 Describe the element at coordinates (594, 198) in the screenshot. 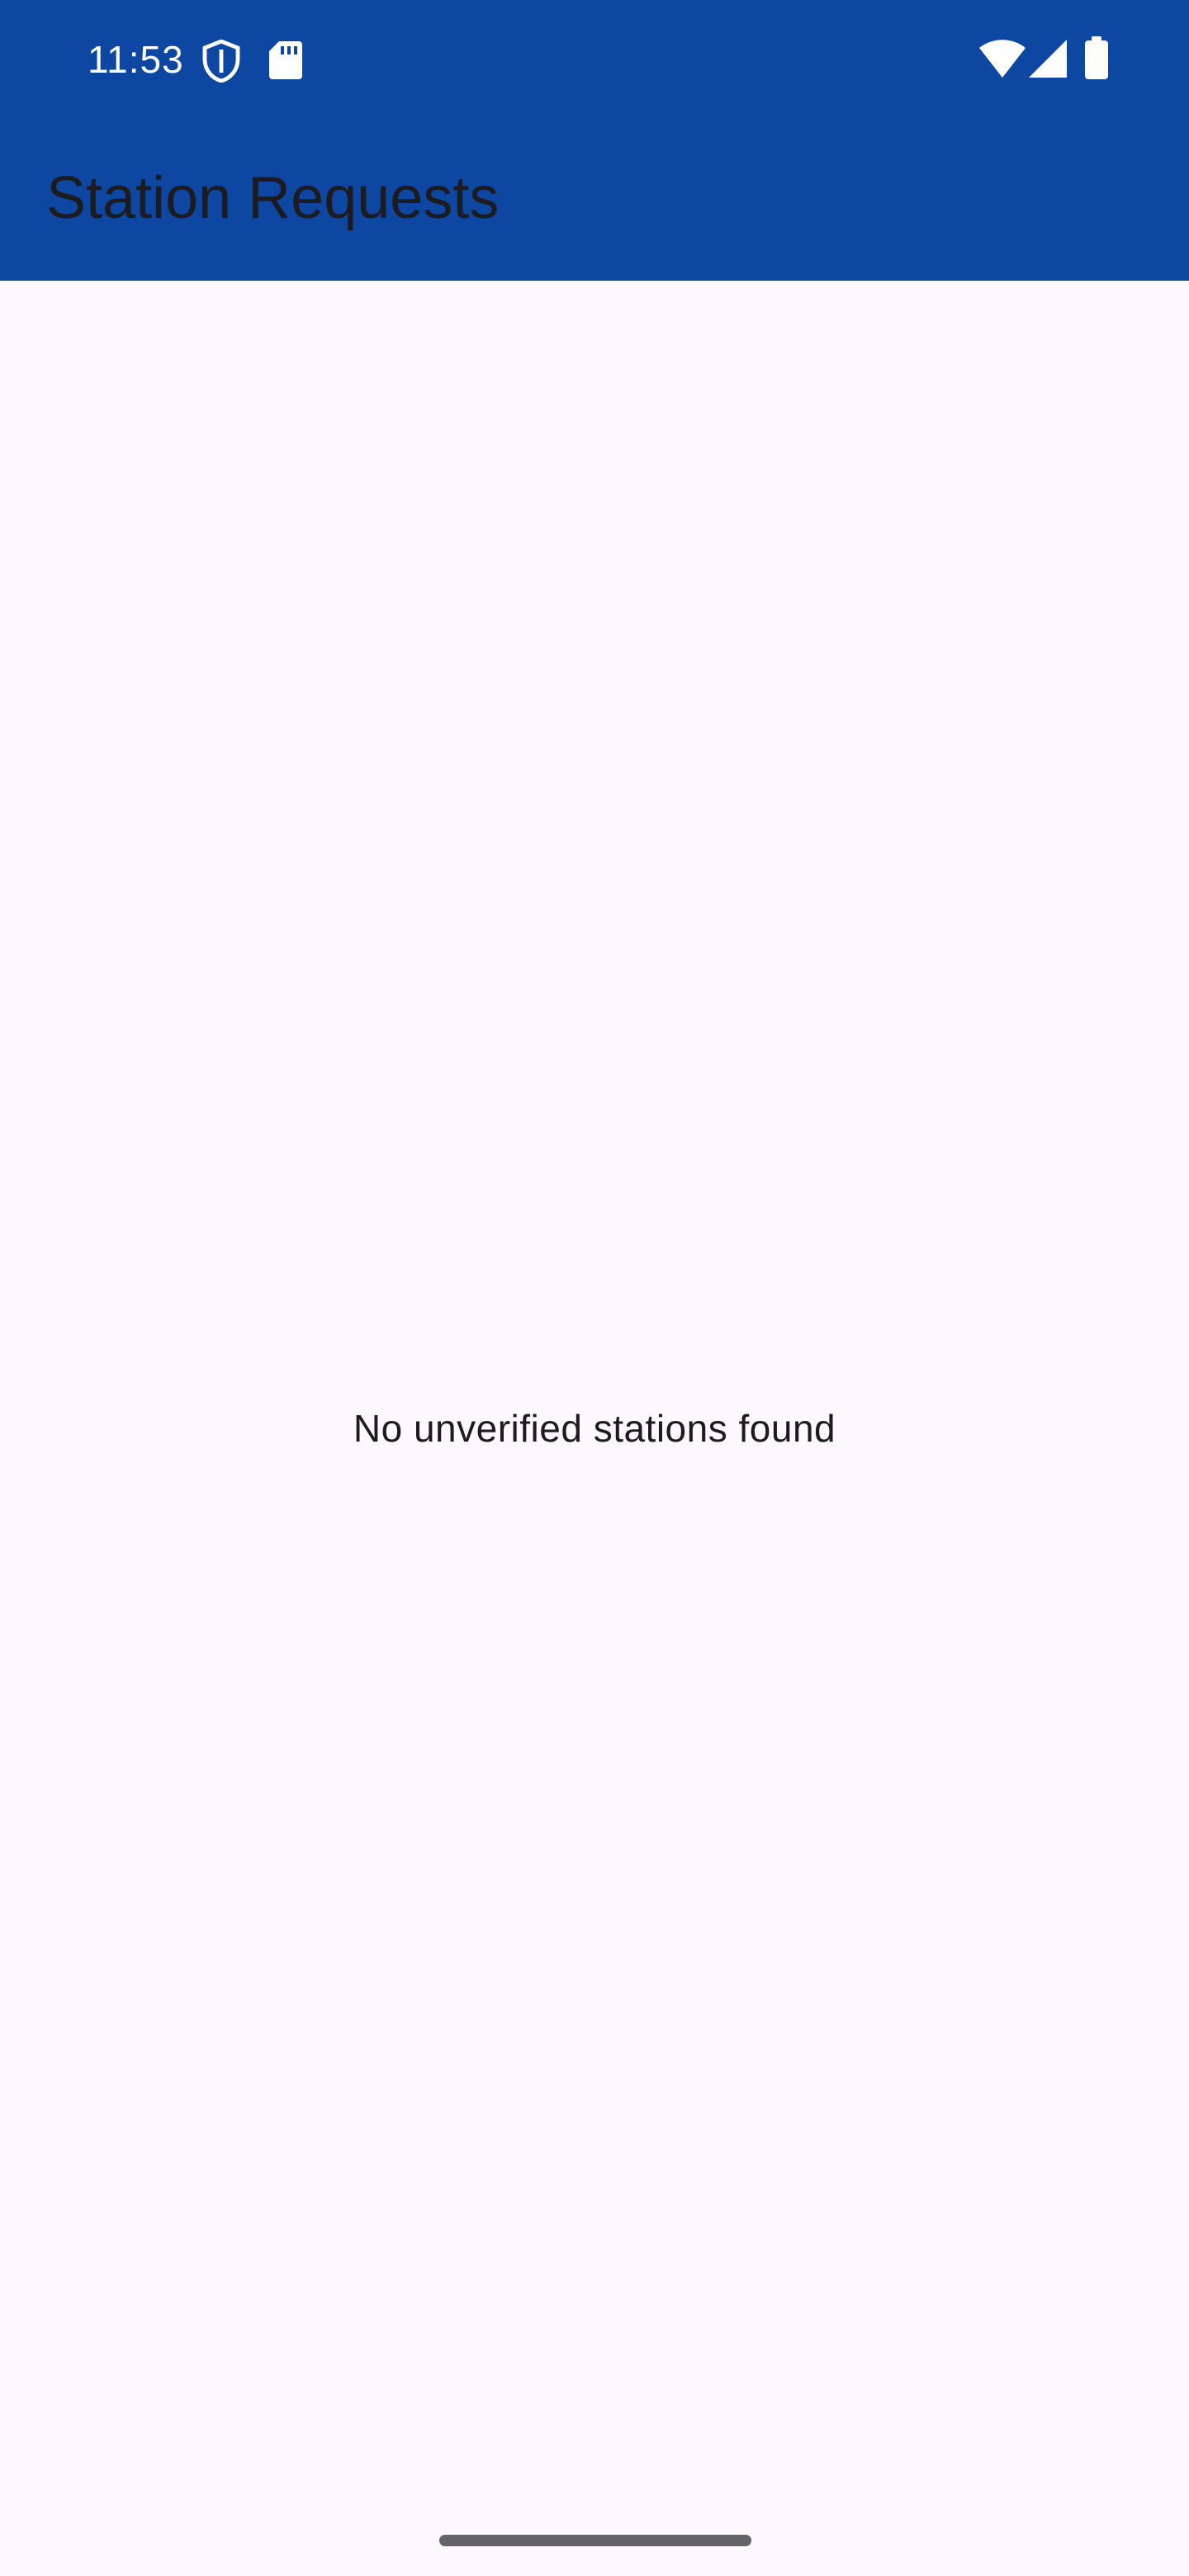

I see `app-bar: Station Requests` at that location.